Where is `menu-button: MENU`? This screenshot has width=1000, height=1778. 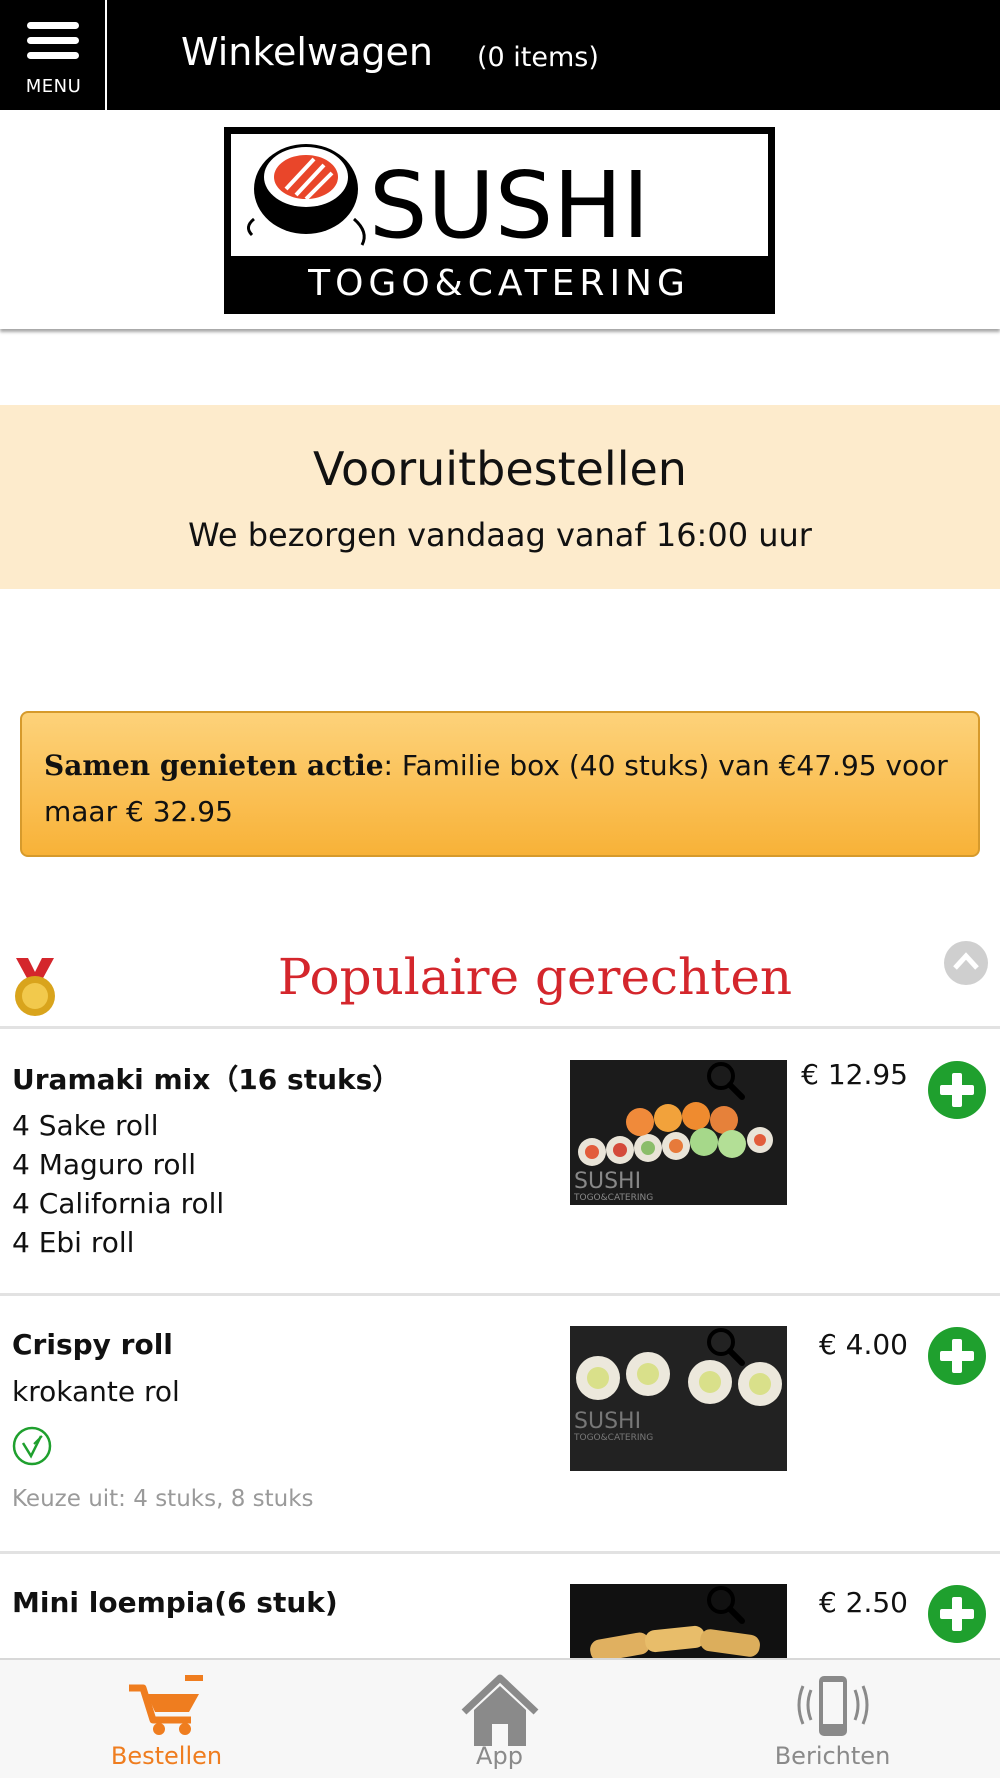
menu-button: MENU is located at coordinates (53, 55).